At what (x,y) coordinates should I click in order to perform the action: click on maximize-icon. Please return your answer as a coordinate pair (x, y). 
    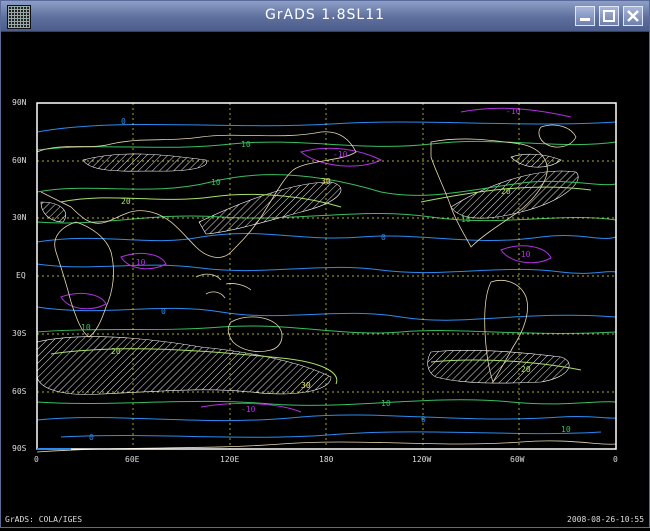
    Looking at the image, I should click on (609, 16).